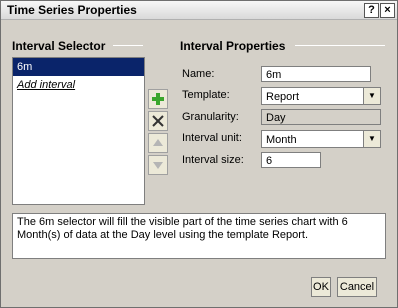 The height and width of the screenshot is (308, 398). Describe the element at coordinates (291, 160) in the screenshot. I see `interval-size-field: 6` at that location.